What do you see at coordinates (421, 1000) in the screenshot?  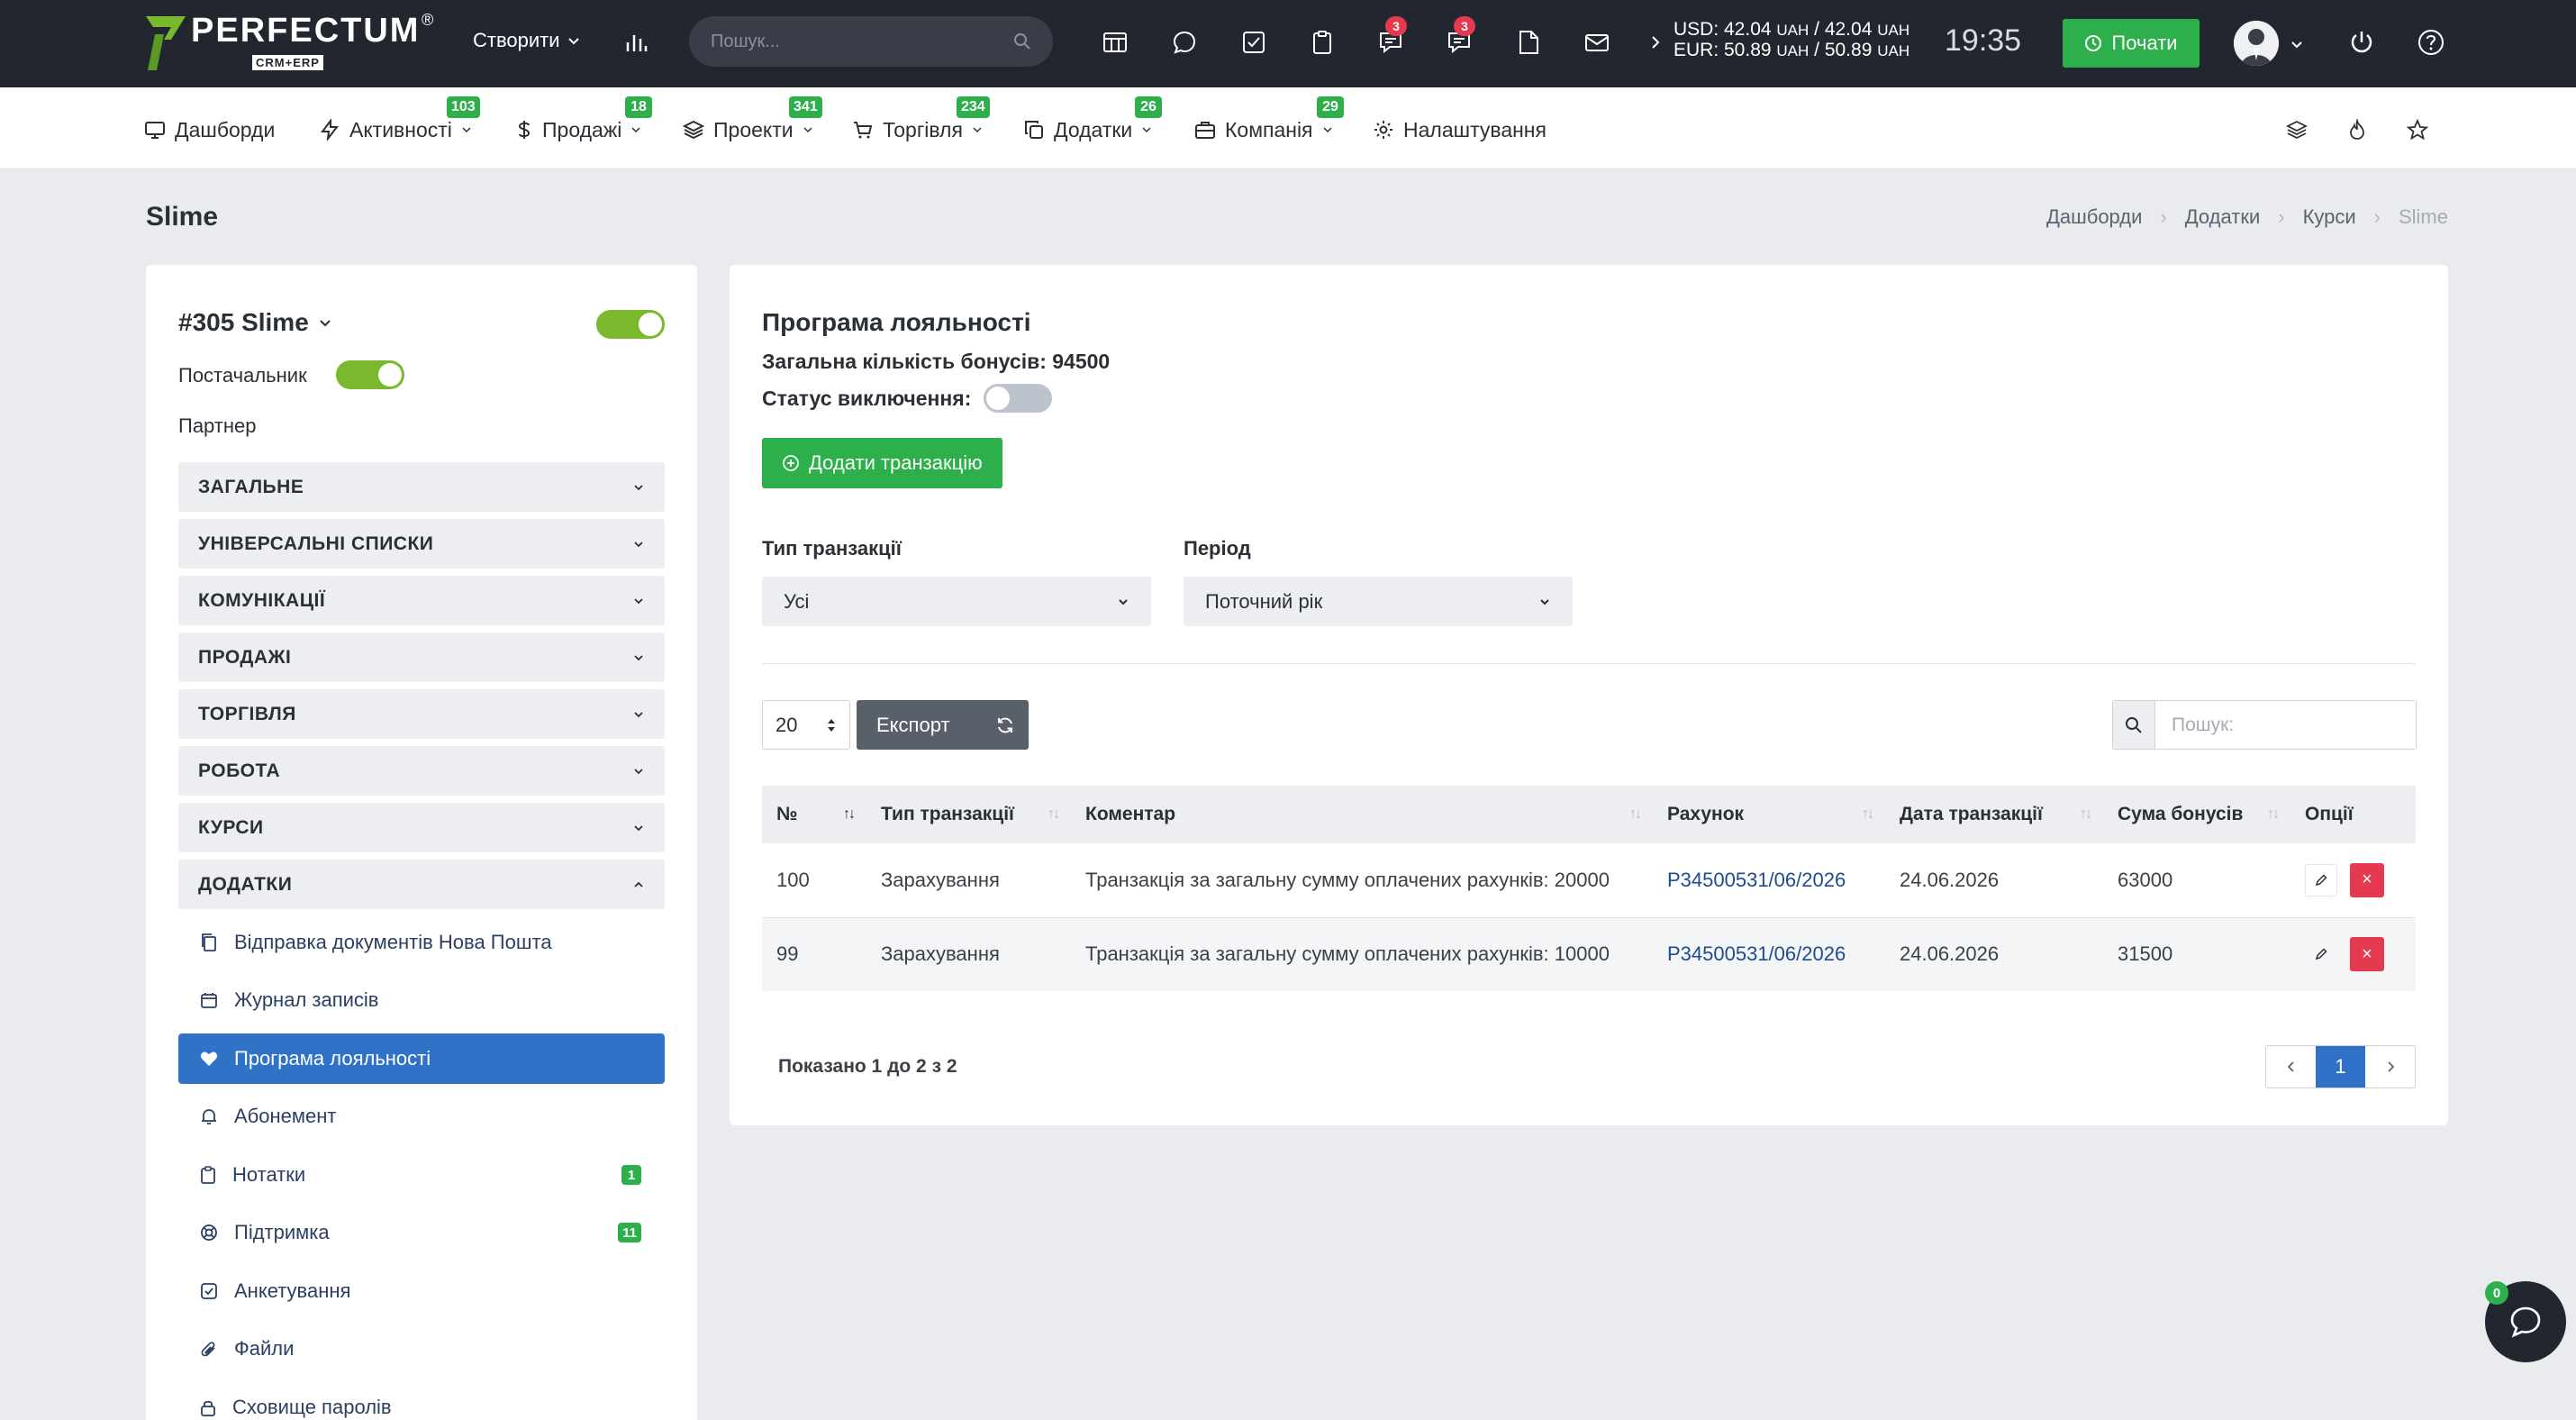 I see `addon-appointment-log: Журнал записів` at bounding box center [421, 1000].